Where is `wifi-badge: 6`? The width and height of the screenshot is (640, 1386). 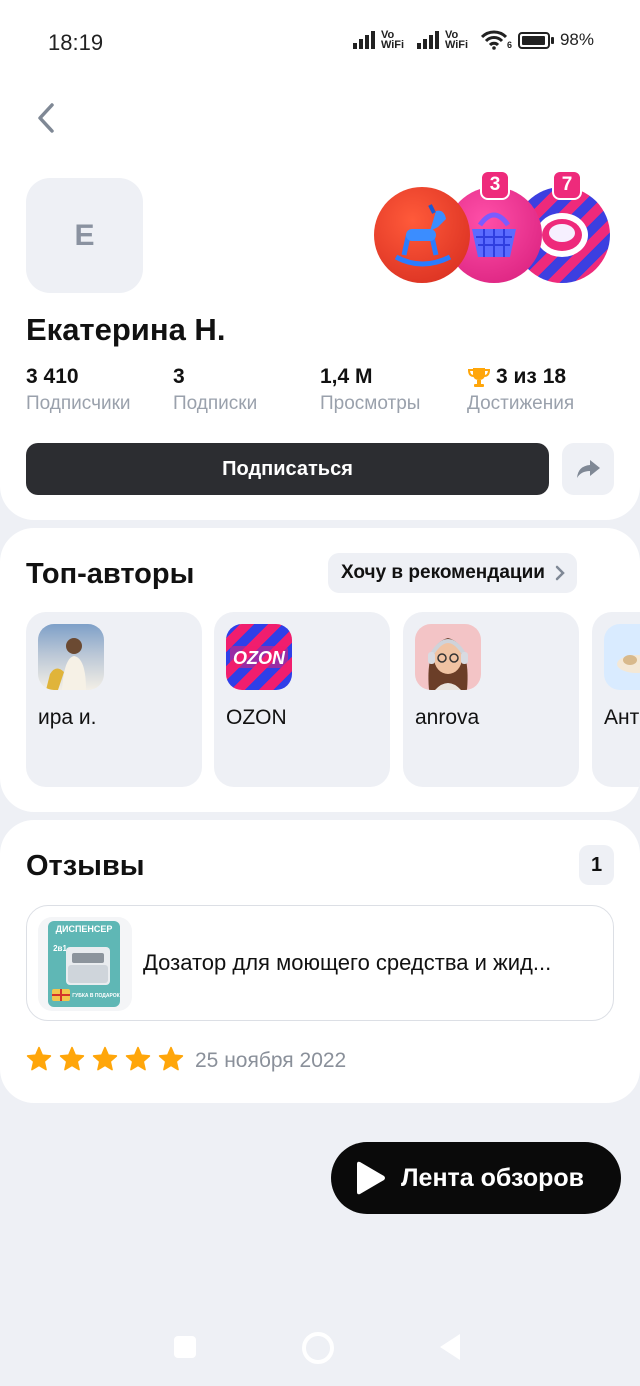
wifi-badge: 6 is located at coordinates (509, 45).